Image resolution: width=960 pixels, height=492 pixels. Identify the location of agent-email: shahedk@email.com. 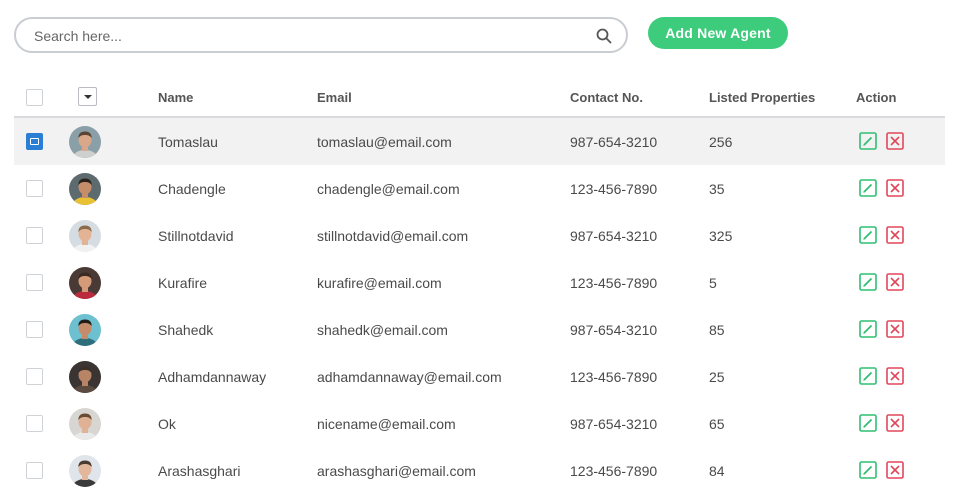
(382, 330).